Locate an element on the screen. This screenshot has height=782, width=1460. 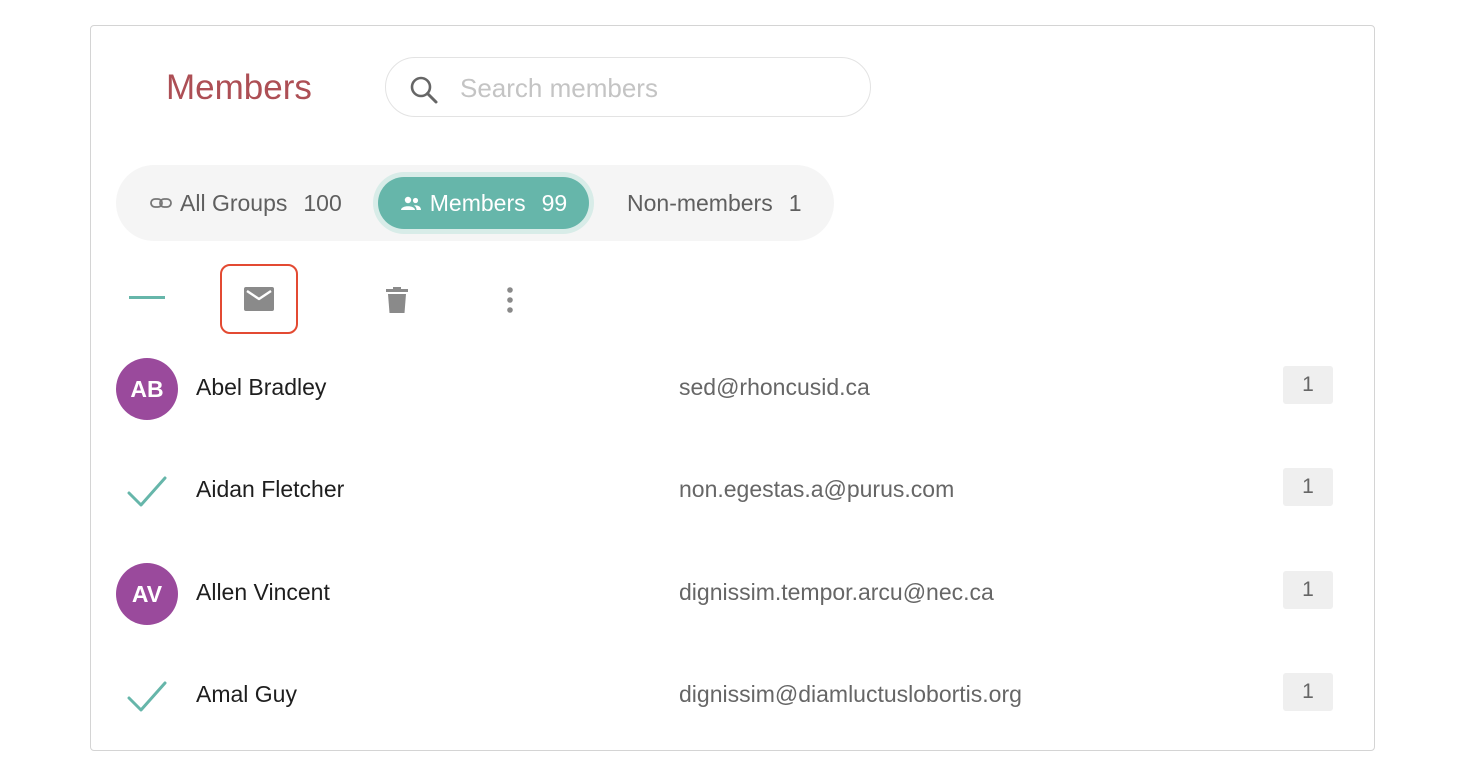
filter-non-members-count: 1 is located at coordinates (795, 202).